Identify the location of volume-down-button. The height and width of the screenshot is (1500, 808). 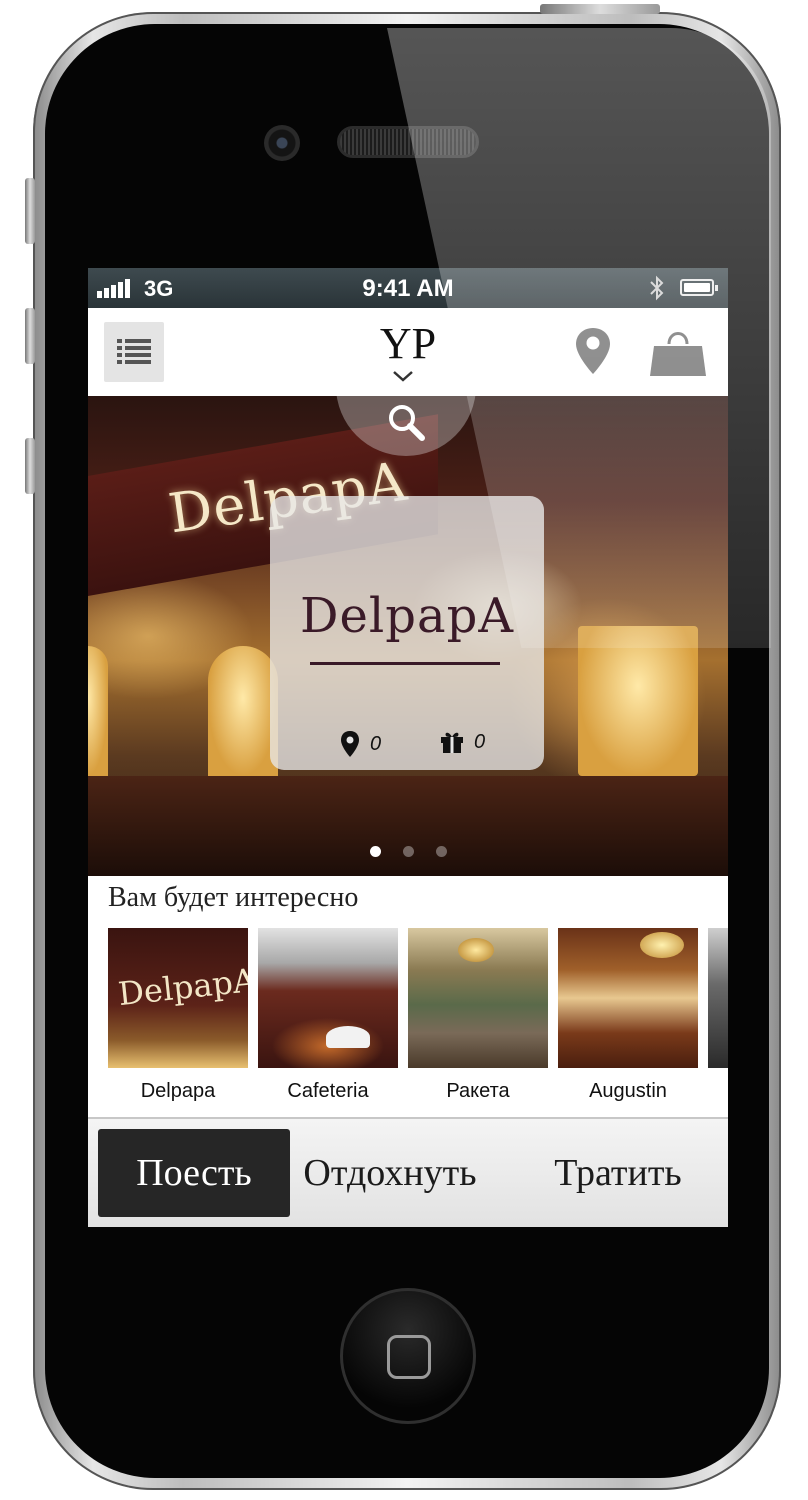
(30, 466).